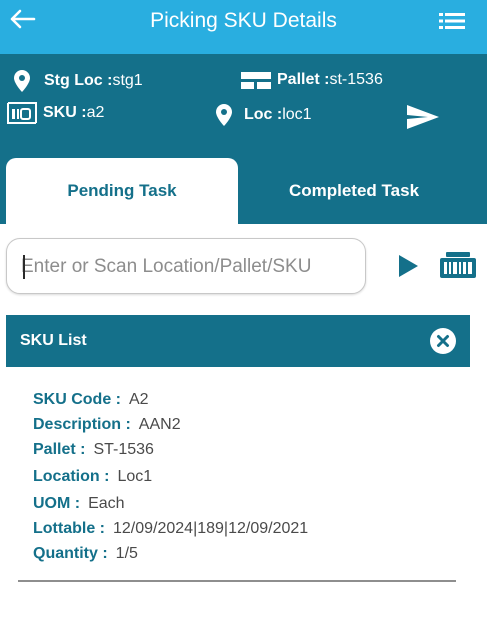 Image resolution: width=487 pixels, height=639 pixels. I want to click on list-menu-icon, so click(452, 21).